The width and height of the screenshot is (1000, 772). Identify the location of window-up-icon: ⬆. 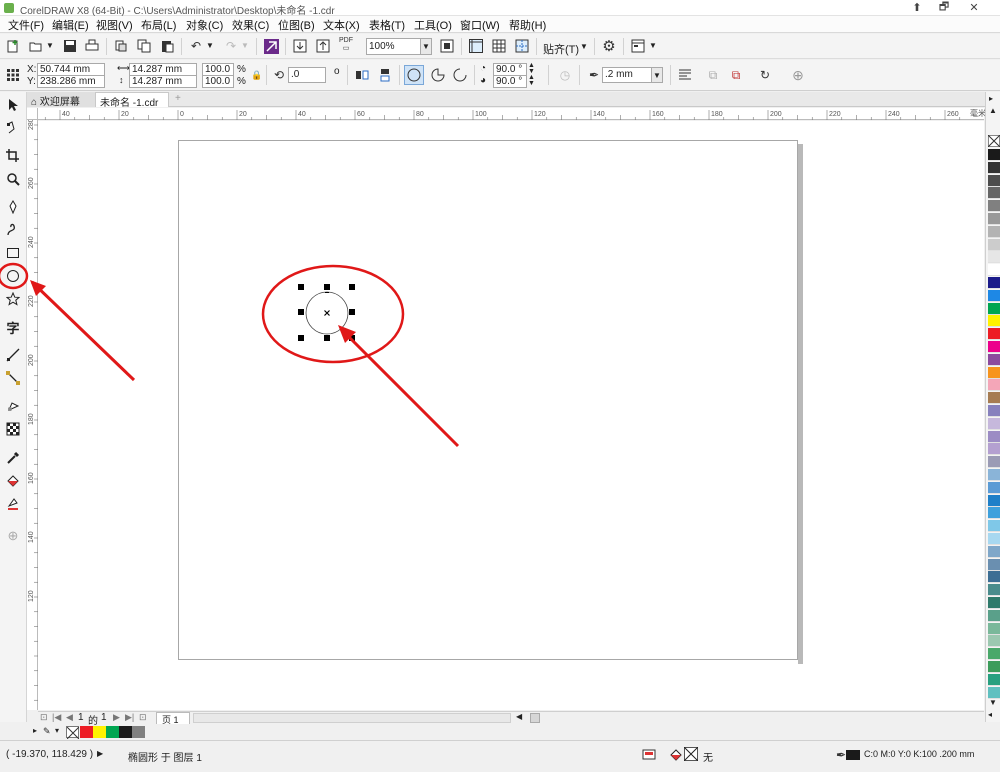
(917, 7).